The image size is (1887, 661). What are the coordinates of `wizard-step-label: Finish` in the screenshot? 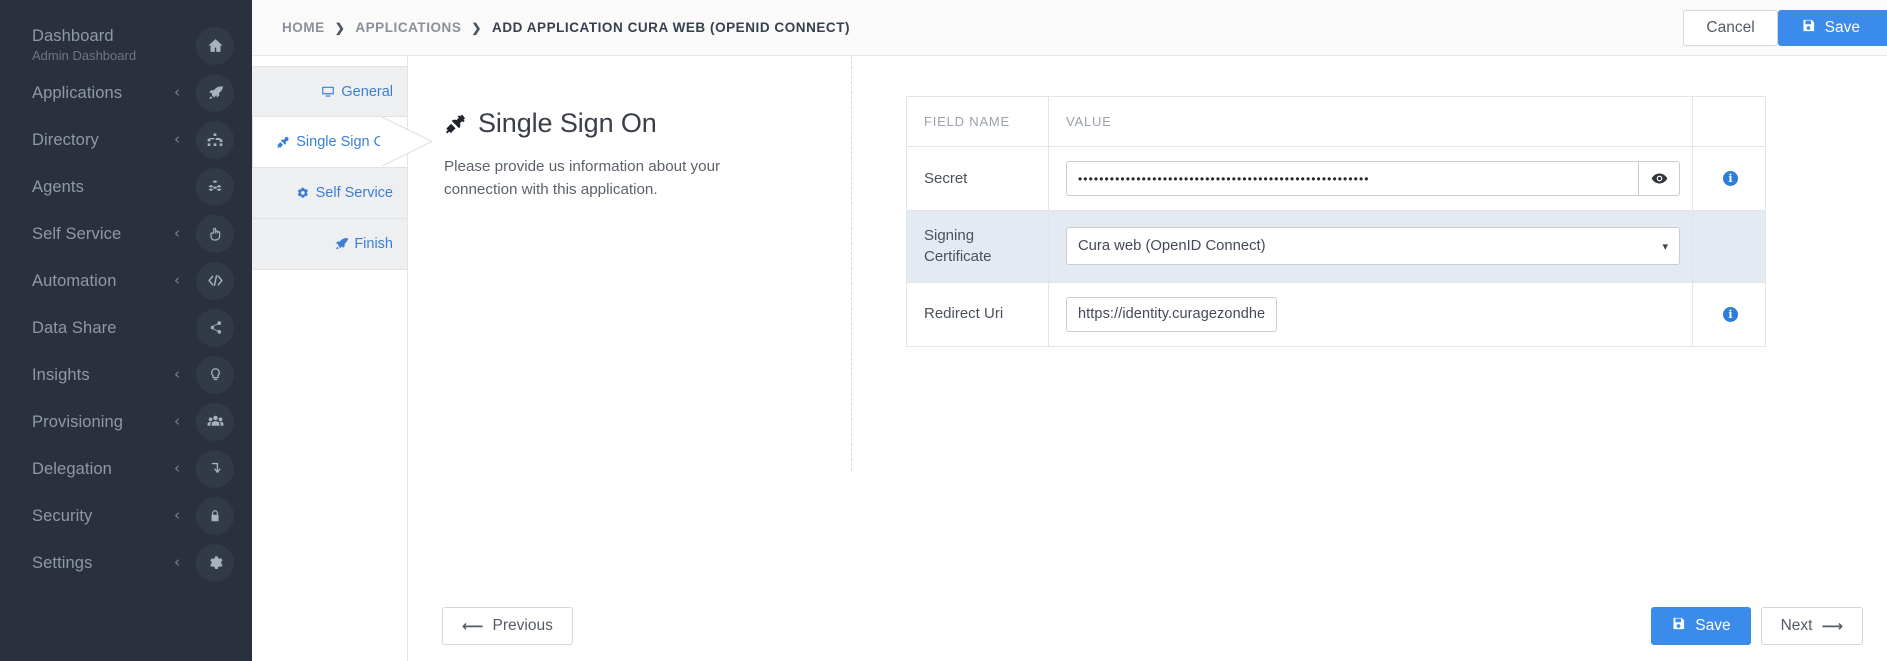 It's located at (373, 244).